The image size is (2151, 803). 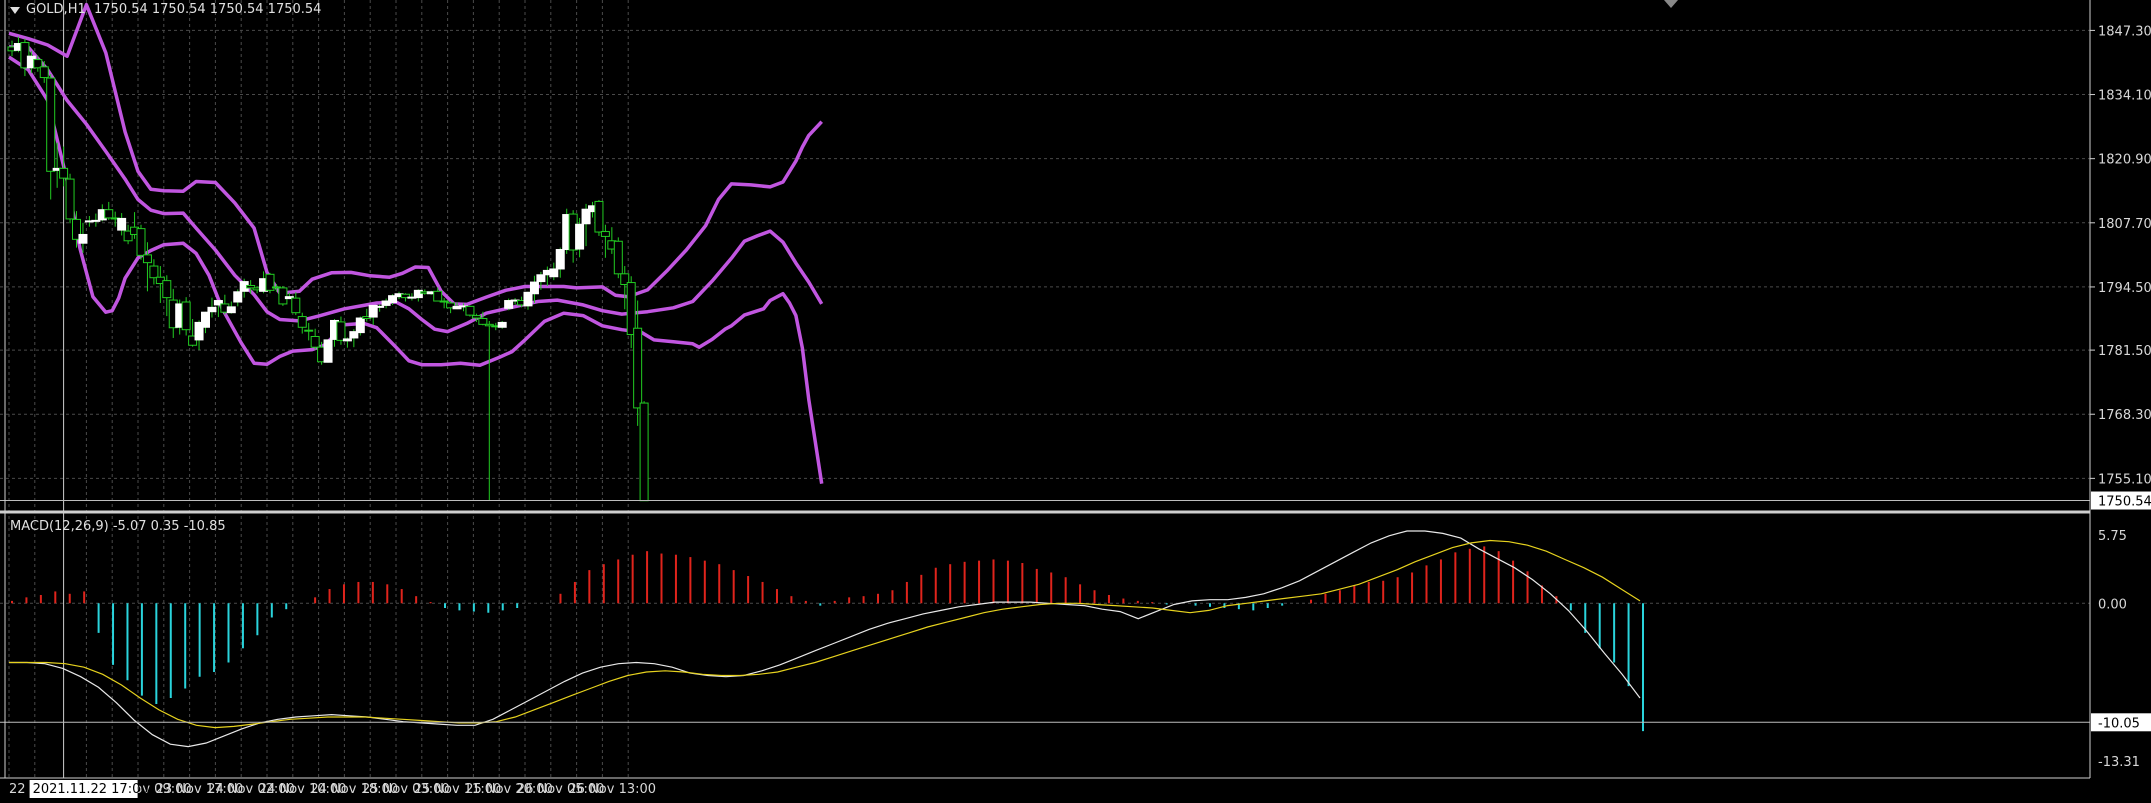 What do you see at coordinates (1671, 4) in the screenshot?
I see `scroll-marker-icon` at bounding box center [1671, 4].